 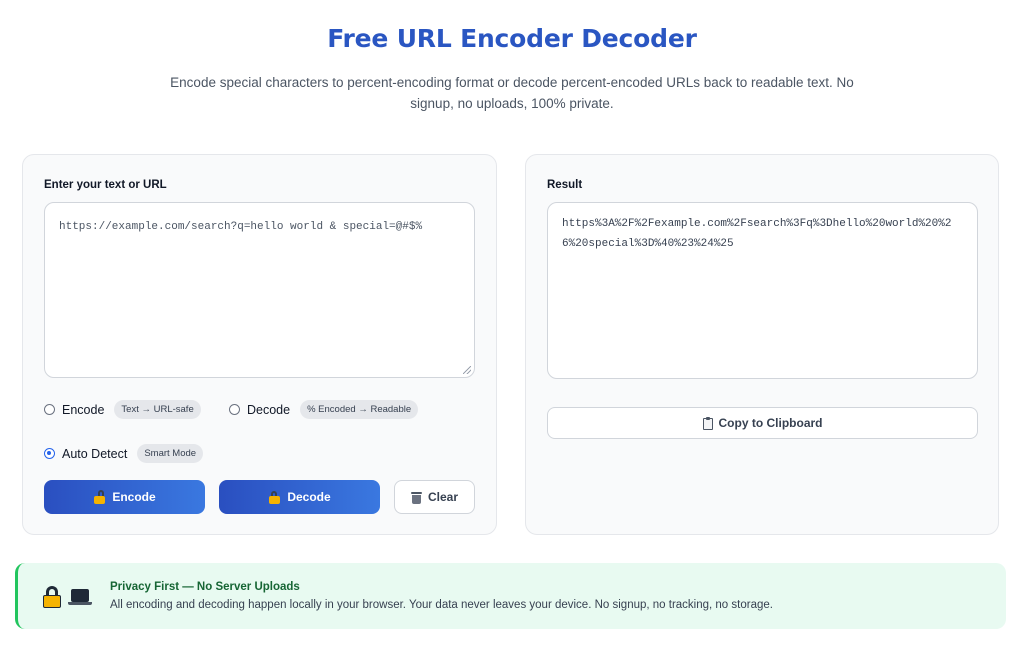 What do you see at coordinates (565, 185) in the screenshot?
I see `result-label: Result` at bounding box center [565, 185].